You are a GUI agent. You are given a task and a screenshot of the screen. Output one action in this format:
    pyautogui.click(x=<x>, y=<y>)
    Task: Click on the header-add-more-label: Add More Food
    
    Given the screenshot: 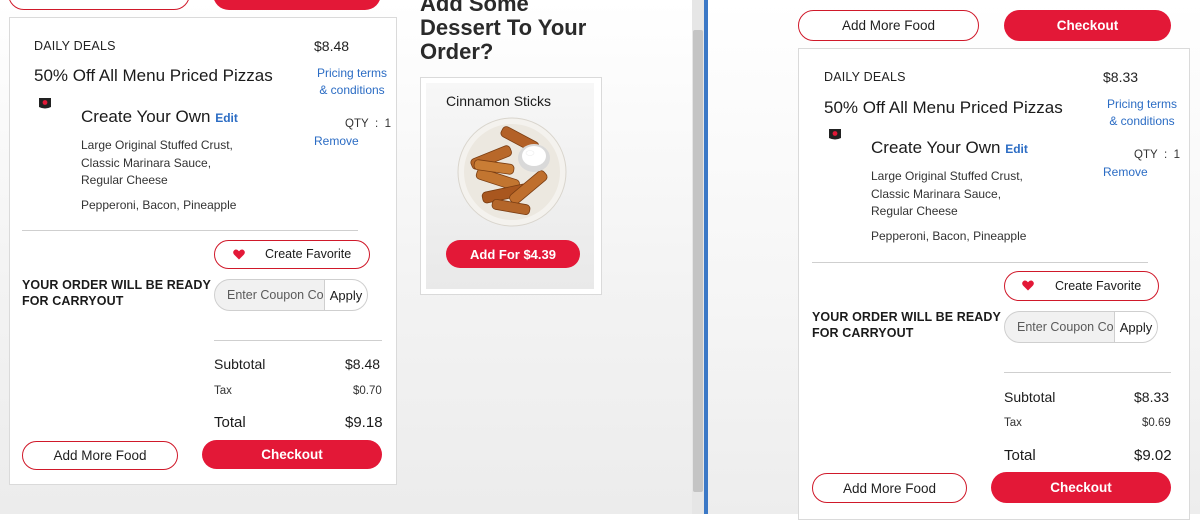 What is the action you would take?
    pyautogui.click(x=888, y=25)
    